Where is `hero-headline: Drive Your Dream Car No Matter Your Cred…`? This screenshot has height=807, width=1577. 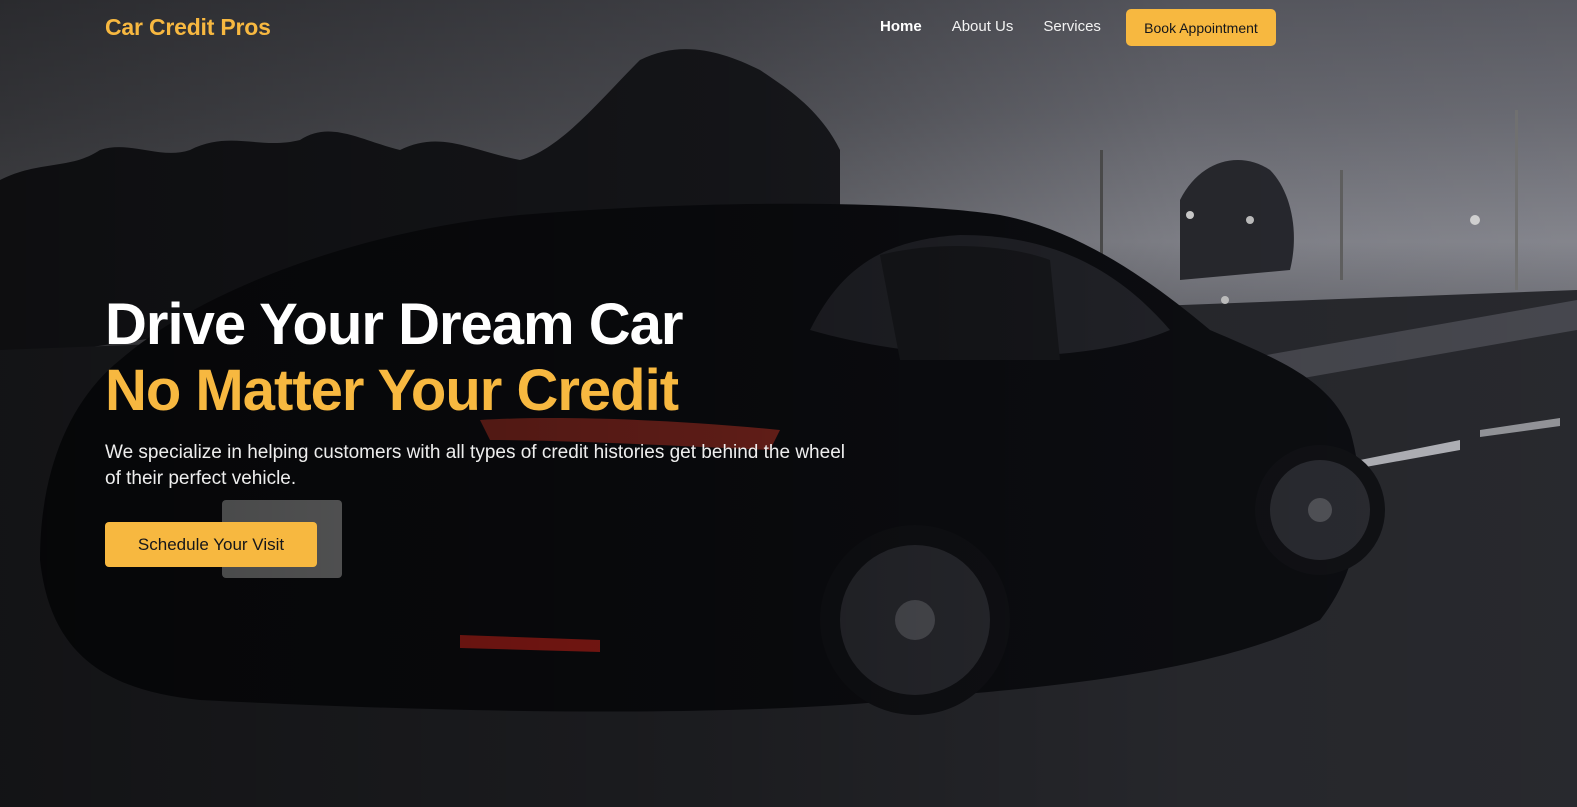 hero-headline: Drive Your Dream Car No Matter Your Cred… is located at coordinates (485, 358).